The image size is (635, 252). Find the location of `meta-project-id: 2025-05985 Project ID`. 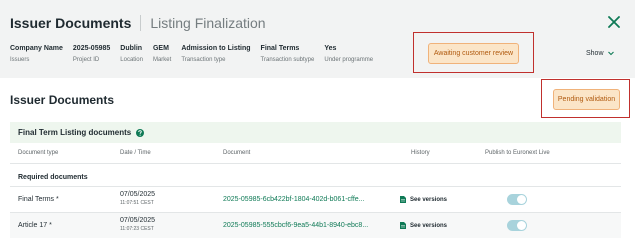

meta-project-id: 2025-05985 Project ID is located at coordinates (91, 54).